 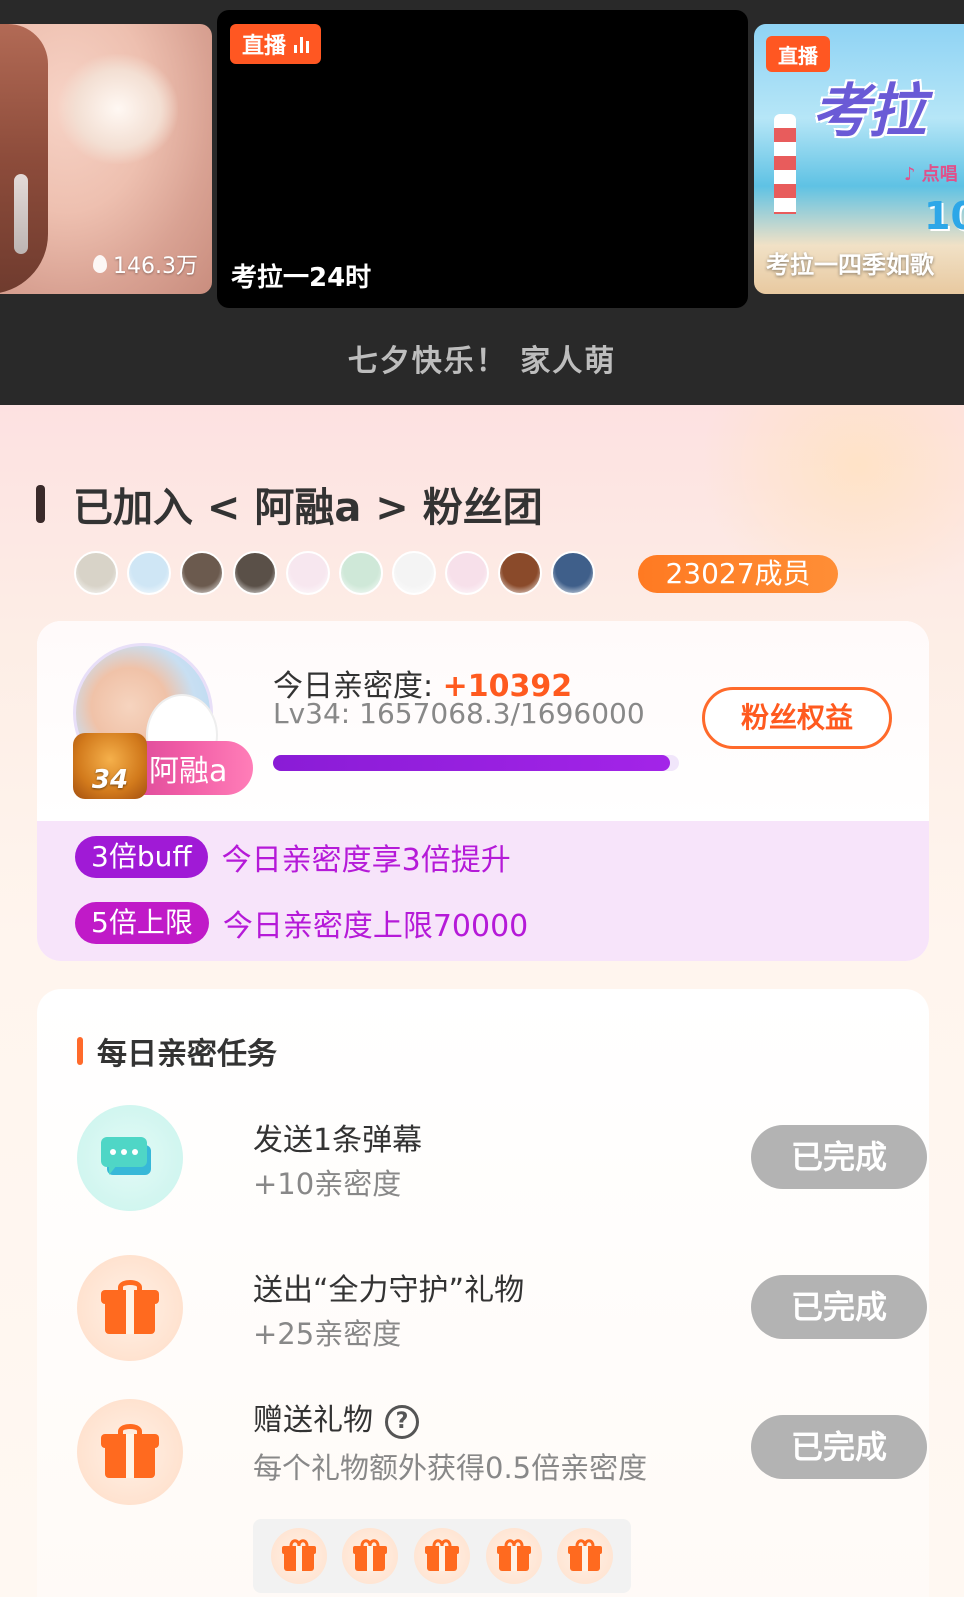 What do you see at coordinates (366, 860) in the screenshot?
I see `buff-desc: 今日亲密度享3倍提升` at bounding box center [366, 860].